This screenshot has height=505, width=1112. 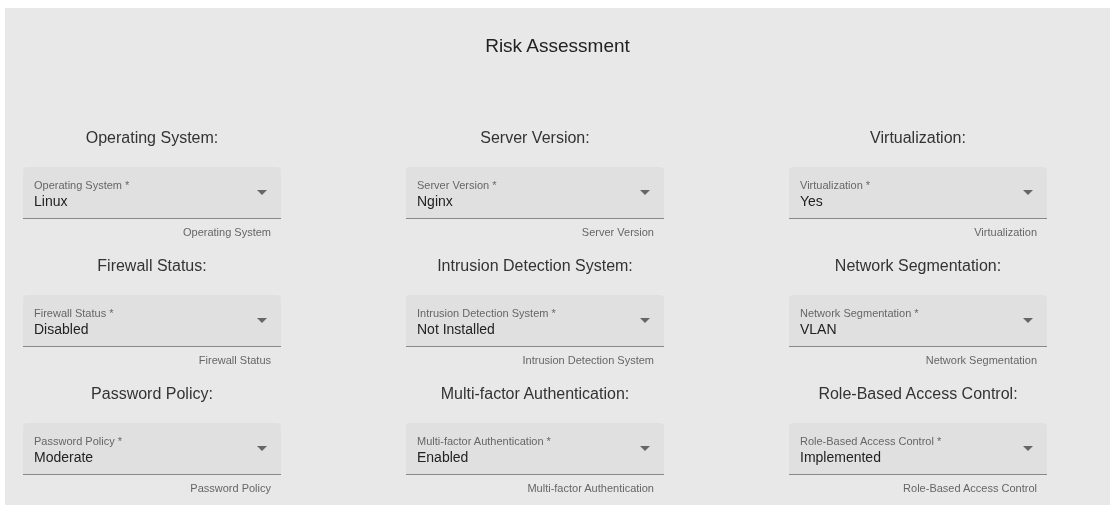 I want to click on section-heading: Password Policy:, so click(x=152, y=394).